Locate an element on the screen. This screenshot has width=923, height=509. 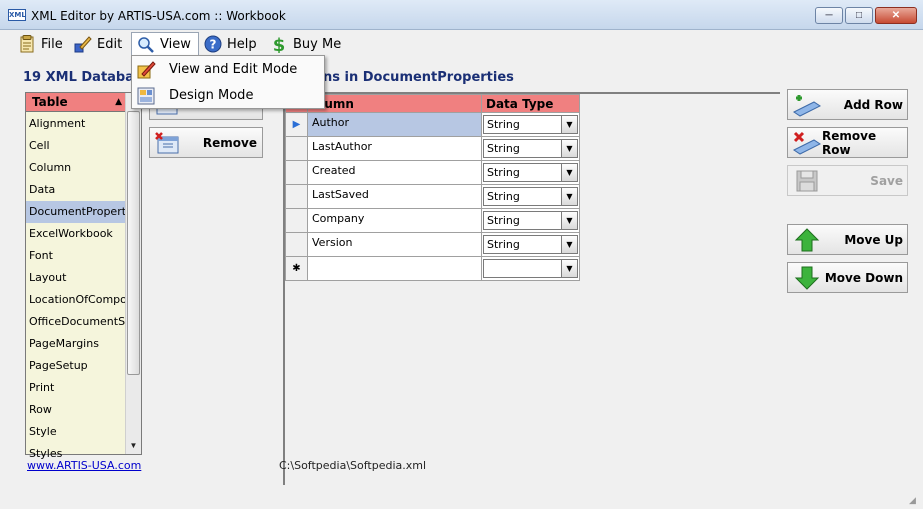
table-list-item: Layout is located at coordinates (76, 278).